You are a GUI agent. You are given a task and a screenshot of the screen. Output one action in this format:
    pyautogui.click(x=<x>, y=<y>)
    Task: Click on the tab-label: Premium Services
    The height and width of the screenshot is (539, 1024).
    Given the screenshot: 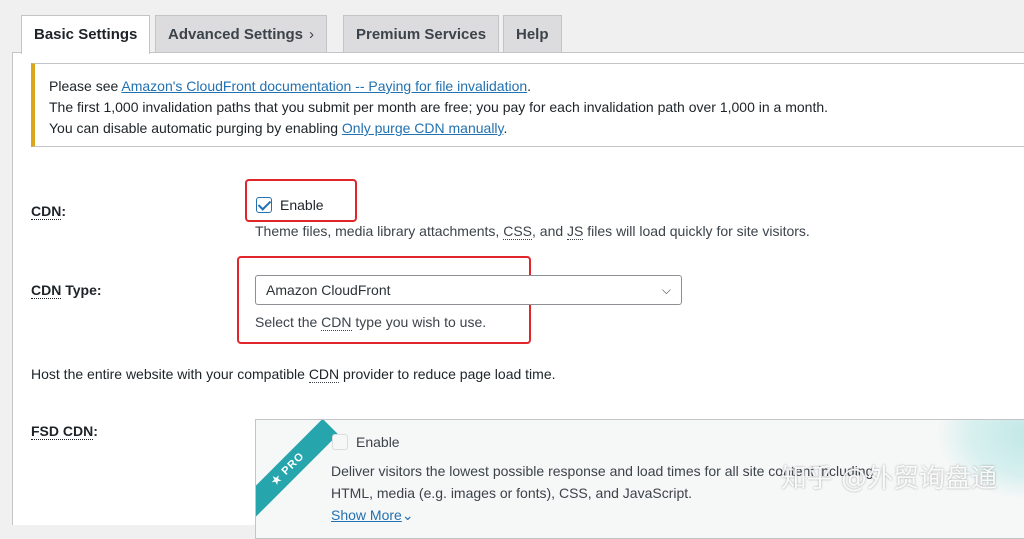 What is the action you would take?
    pyautogui.click(x=421, y=34)
    